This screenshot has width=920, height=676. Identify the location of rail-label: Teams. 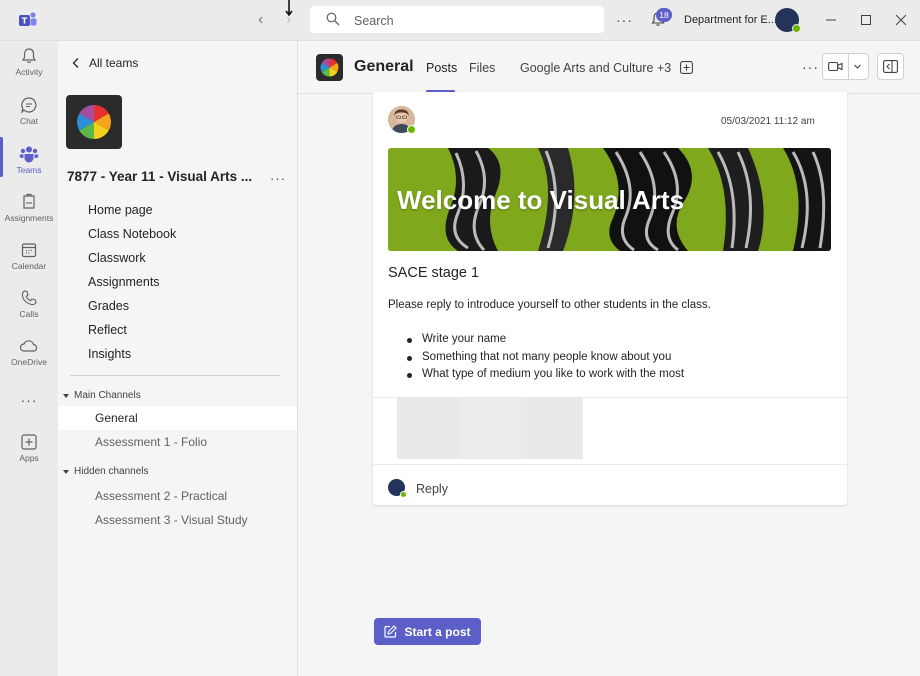
(29, 170).